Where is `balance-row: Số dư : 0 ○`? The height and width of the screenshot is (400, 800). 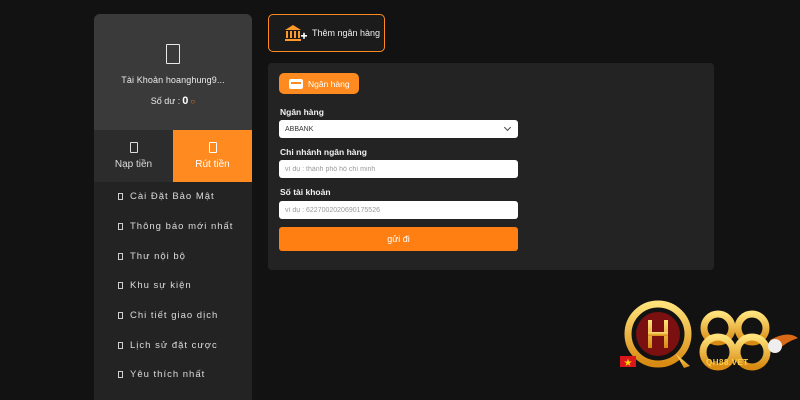 balance-row: Số dư : 0 ○ is located at coordinates (173, 101).